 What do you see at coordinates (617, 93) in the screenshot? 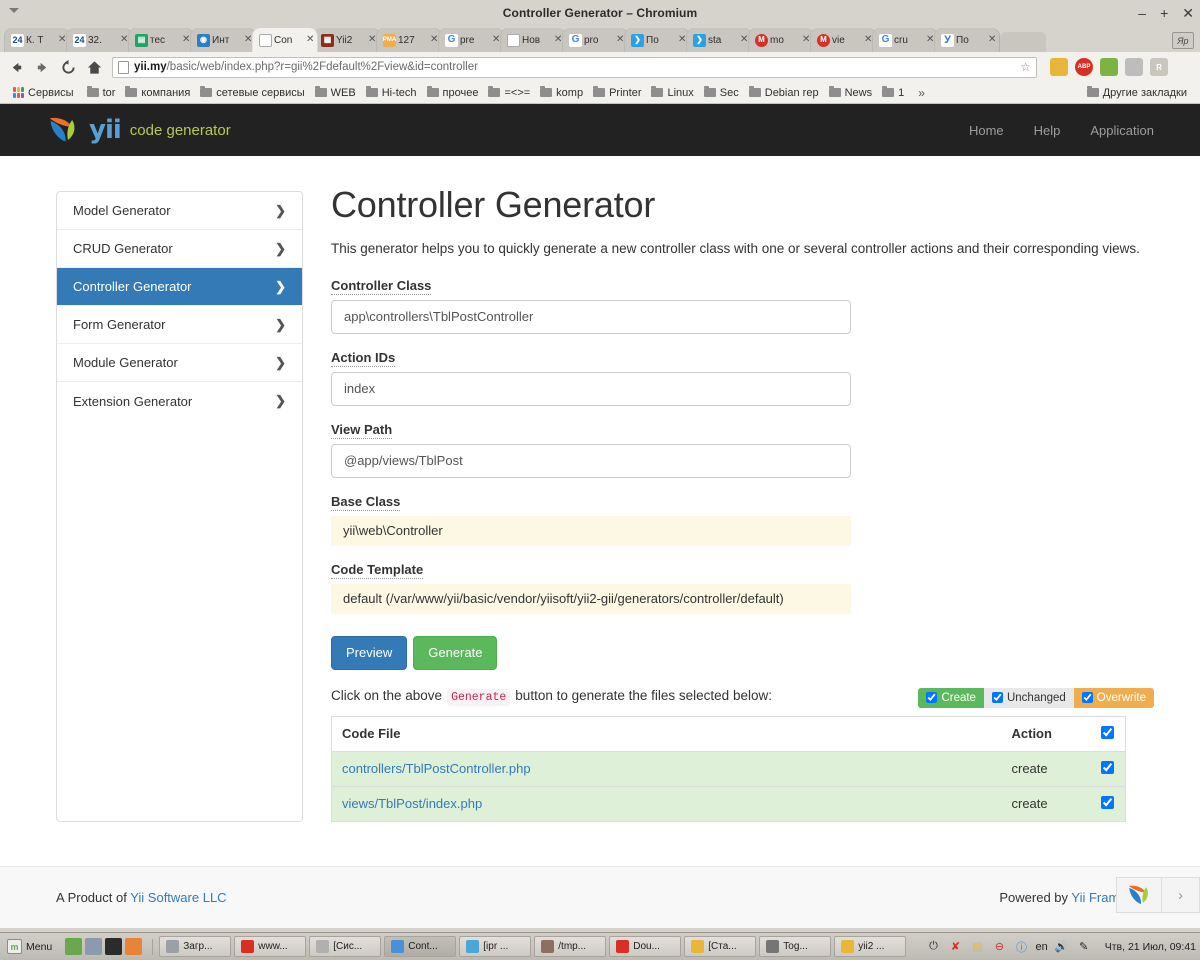
I see `bookmark-item: Printer` at bounding box center [617, 93].